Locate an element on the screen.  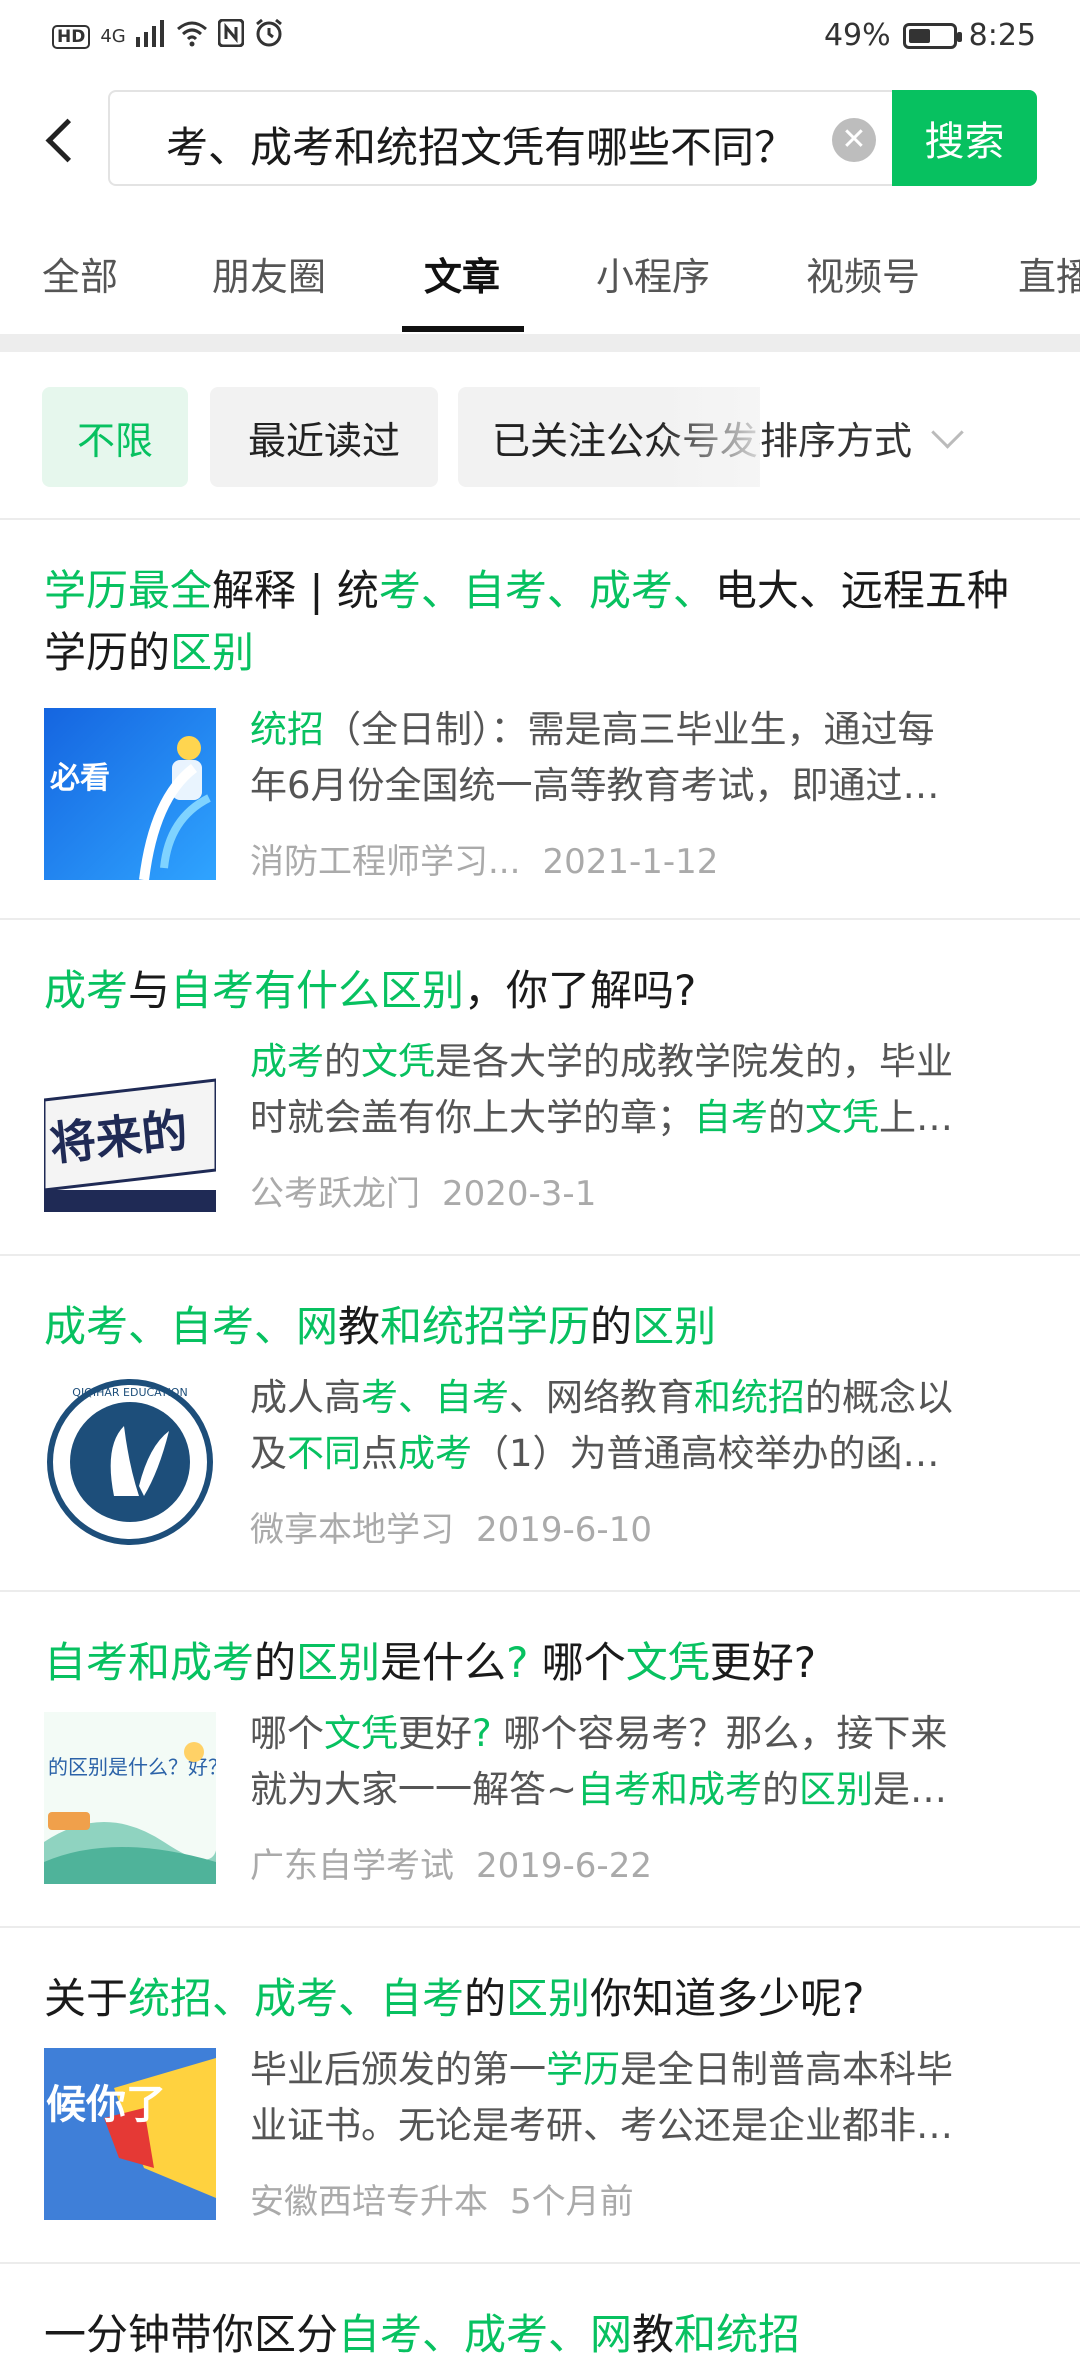
tab-live: 直播 is located at coordinates (1049, 273).